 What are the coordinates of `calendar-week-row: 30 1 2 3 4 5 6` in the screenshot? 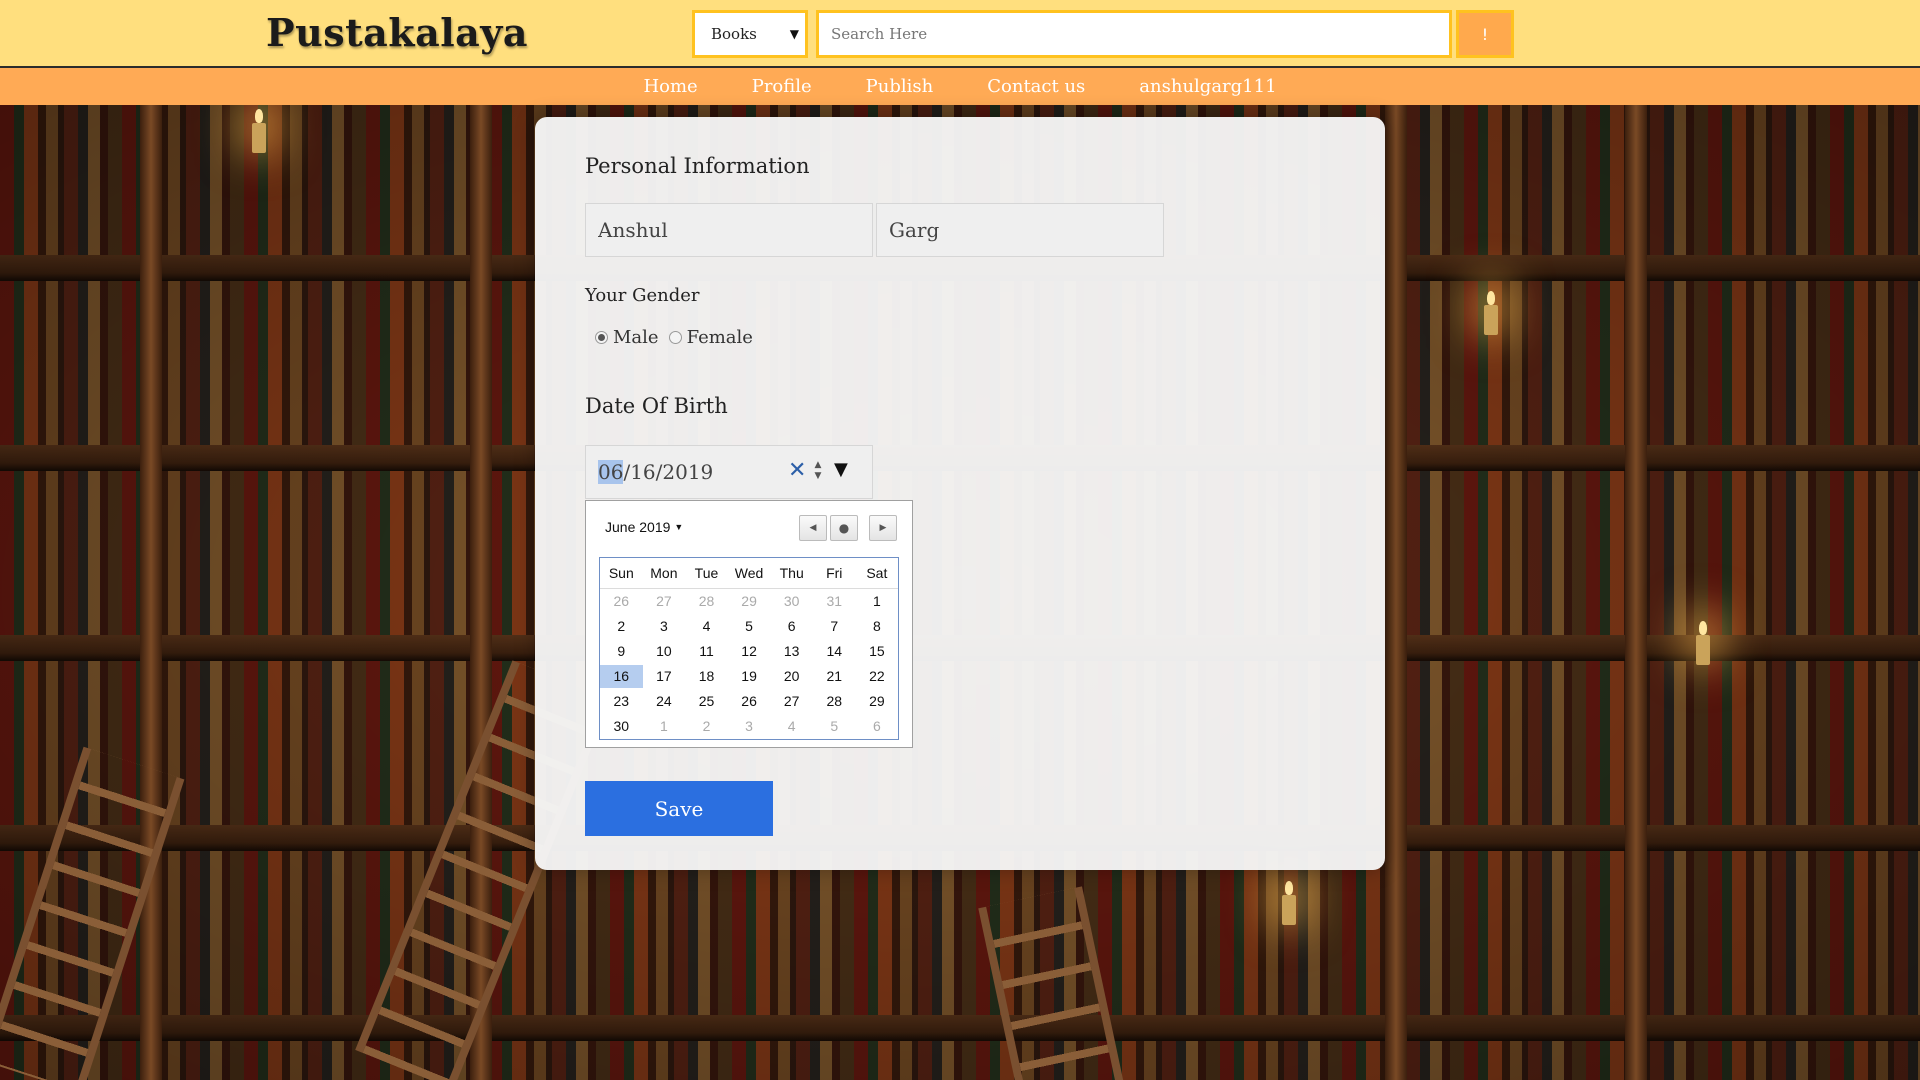 It's located at (749, 726).